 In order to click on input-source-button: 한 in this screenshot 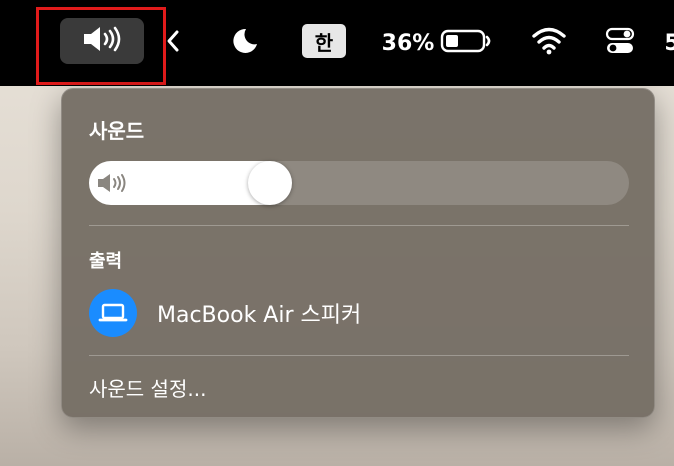, I will do `click(324, 41)`.